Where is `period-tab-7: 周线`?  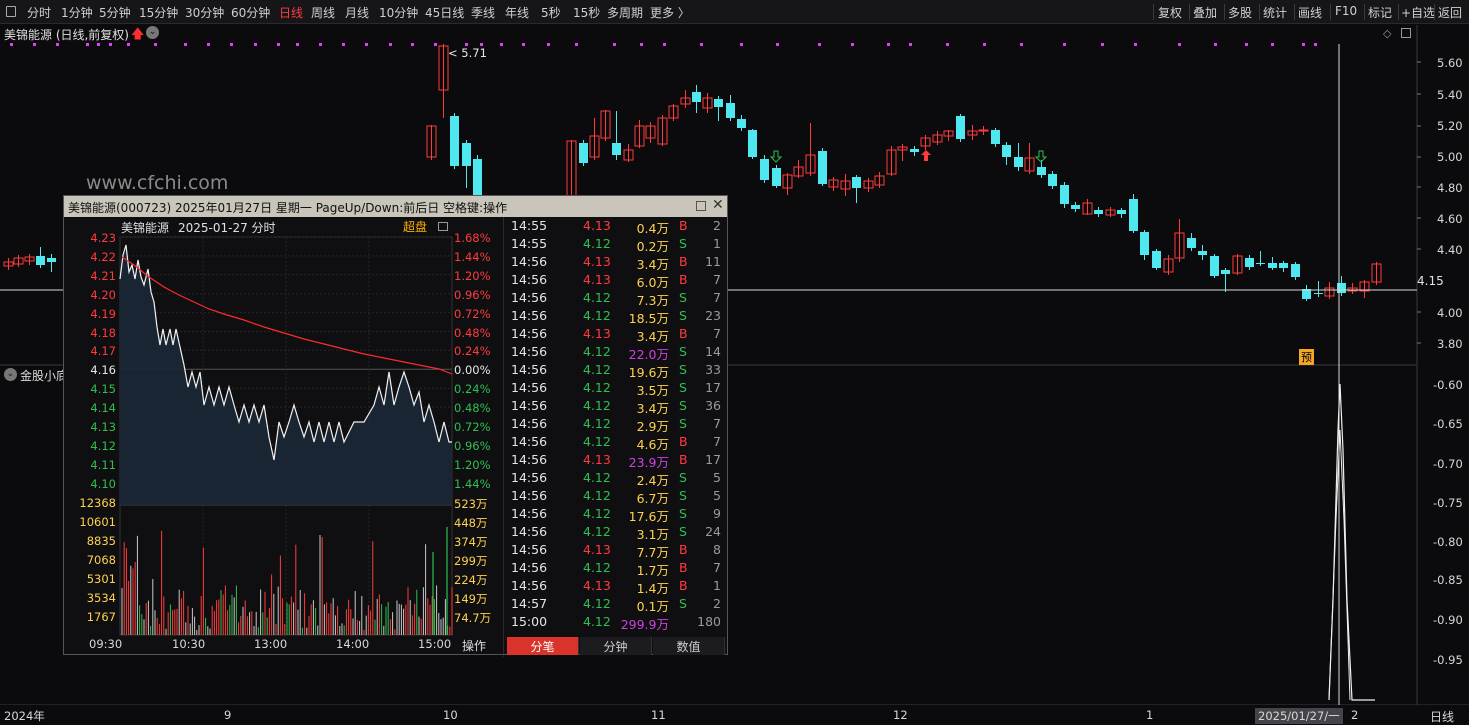 period-tab-7: 周线 is located at coordinates (323, 12).